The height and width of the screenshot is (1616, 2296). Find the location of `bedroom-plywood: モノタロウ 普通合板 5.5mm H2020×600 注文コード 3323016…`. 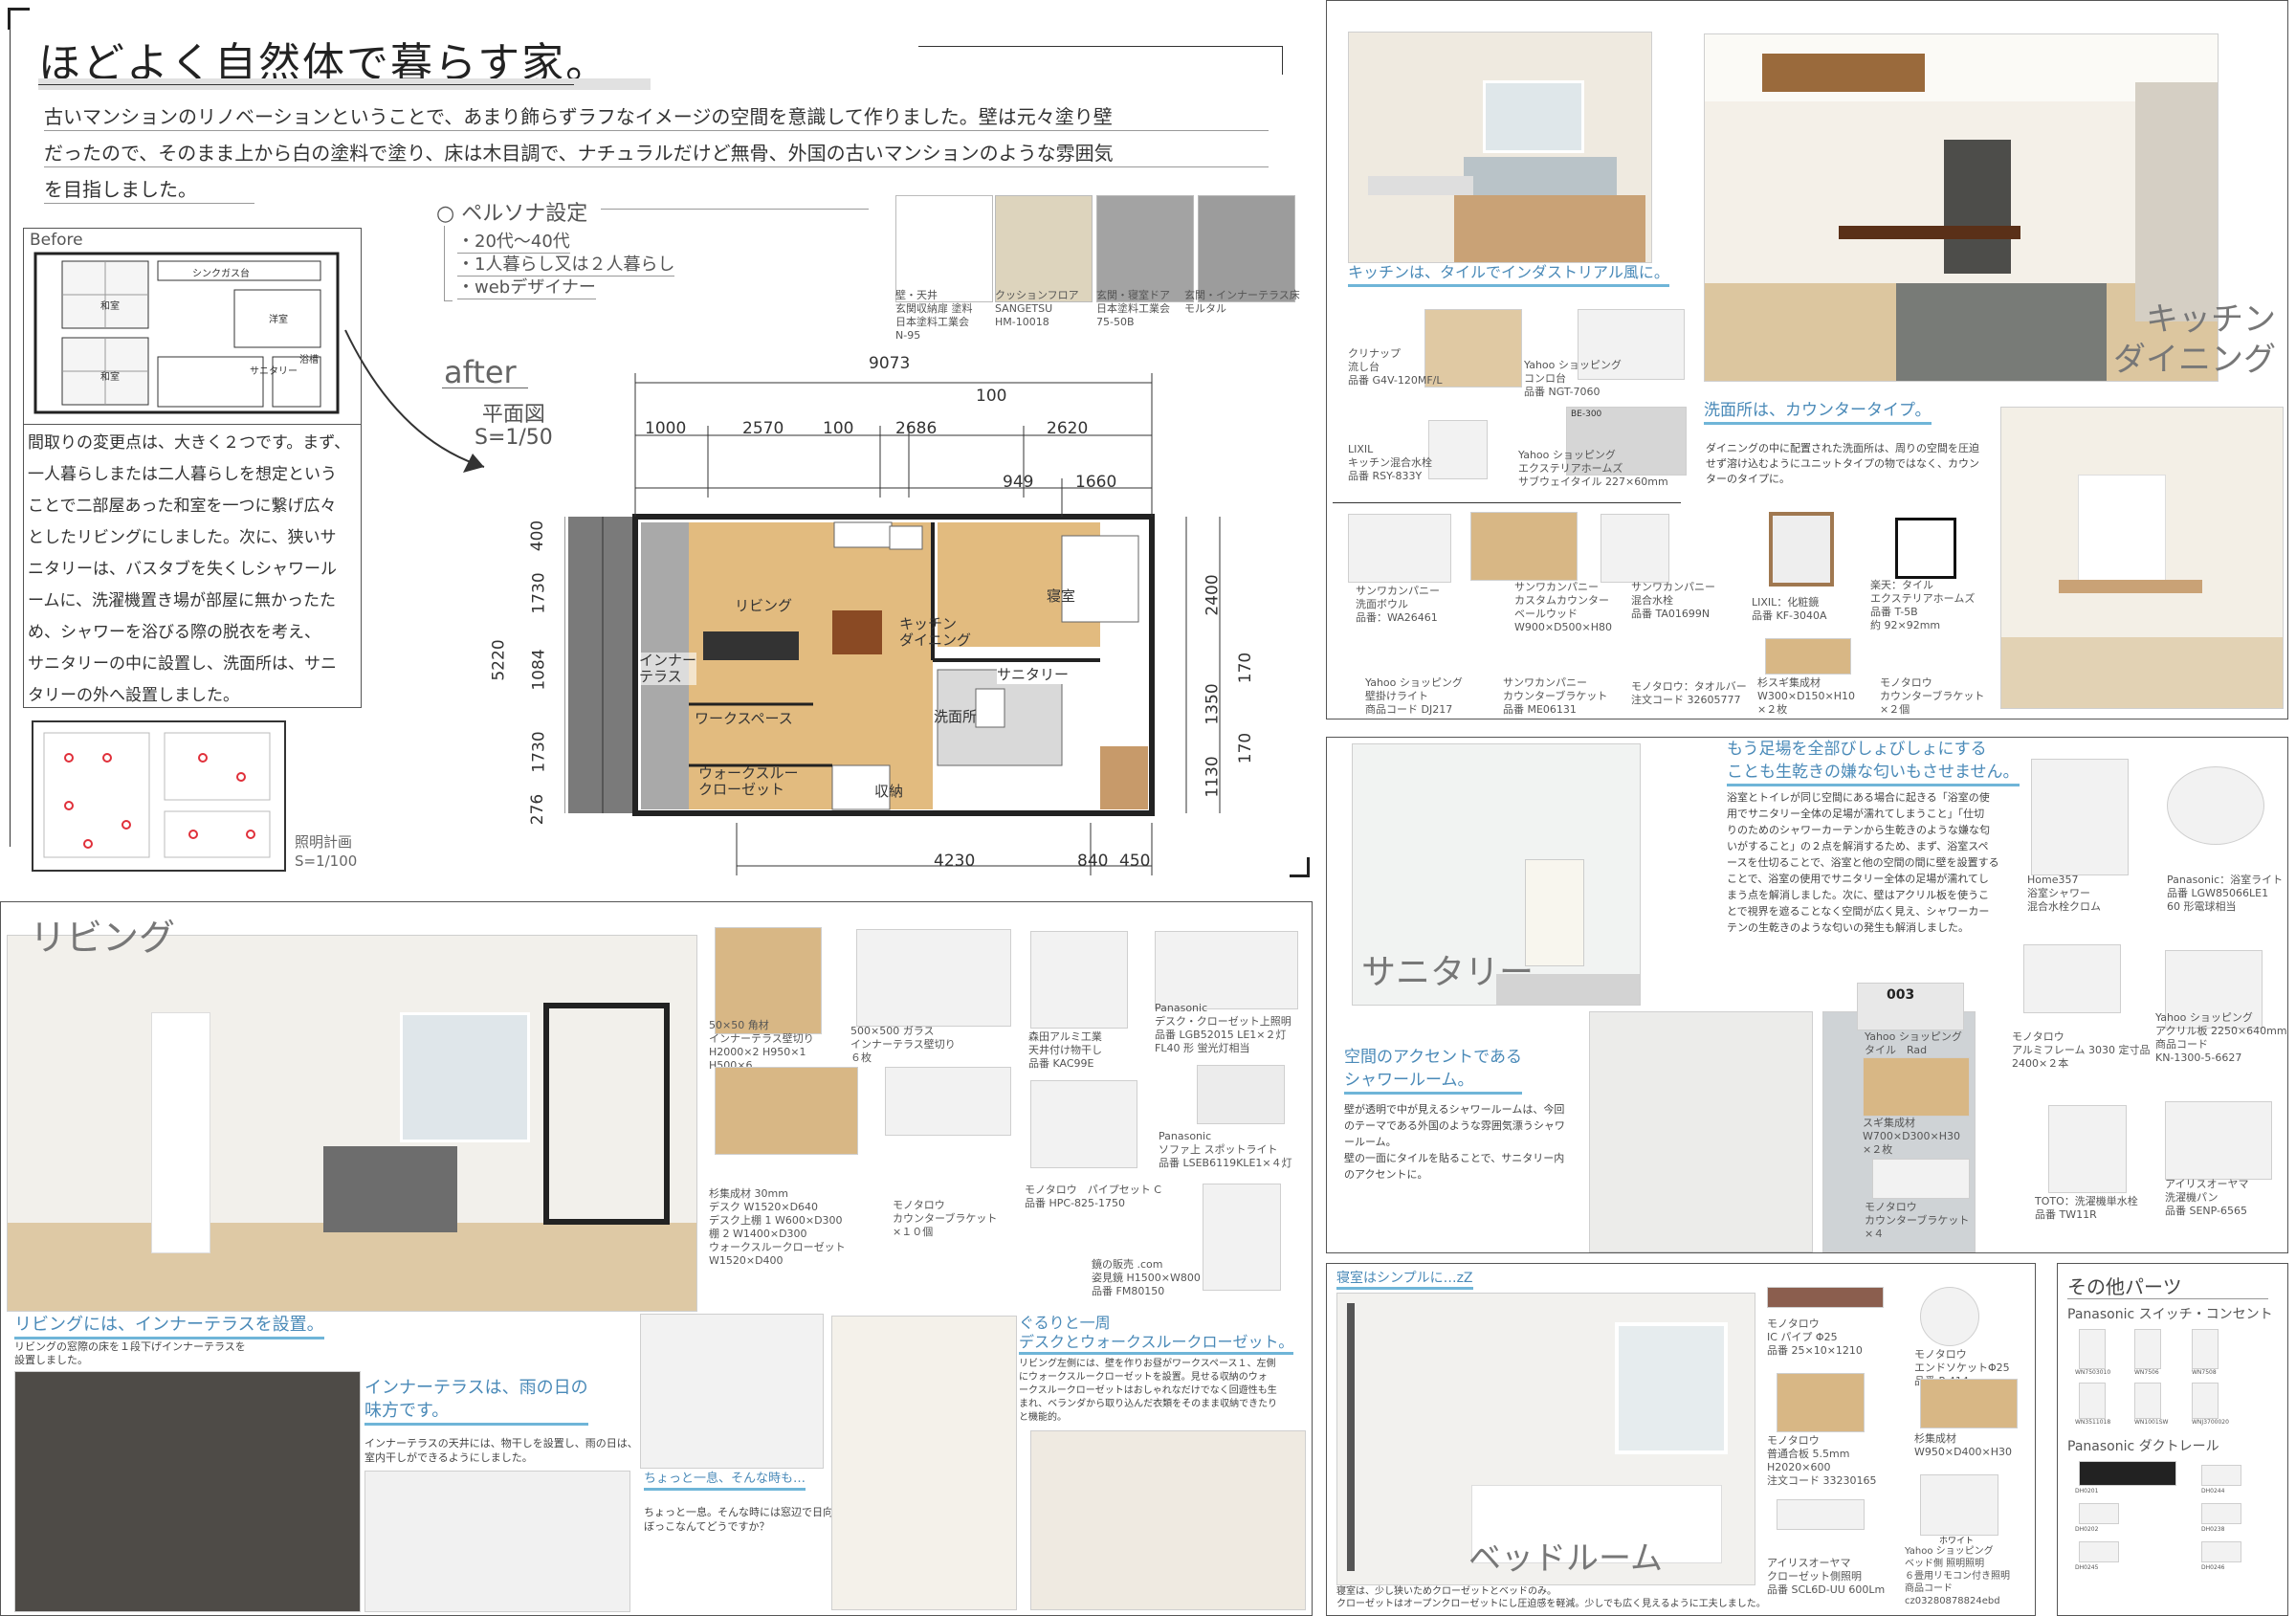

bedroom-plywood: モノタロウ 普通合板 5.5mm H2020×600 注文コード 3323016… is located at coordinates (1822, 1460).